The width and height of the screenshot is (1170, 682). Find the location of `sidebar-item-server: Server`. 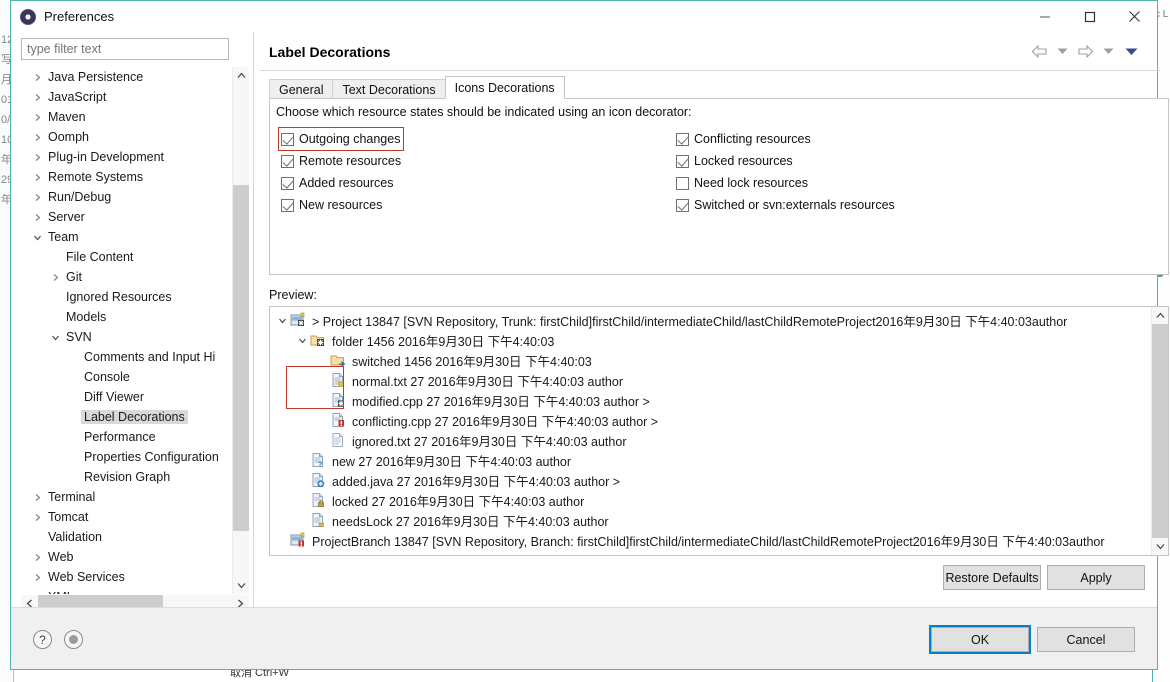

sidebar-item-server: Server is located at coordinates (125, 217).